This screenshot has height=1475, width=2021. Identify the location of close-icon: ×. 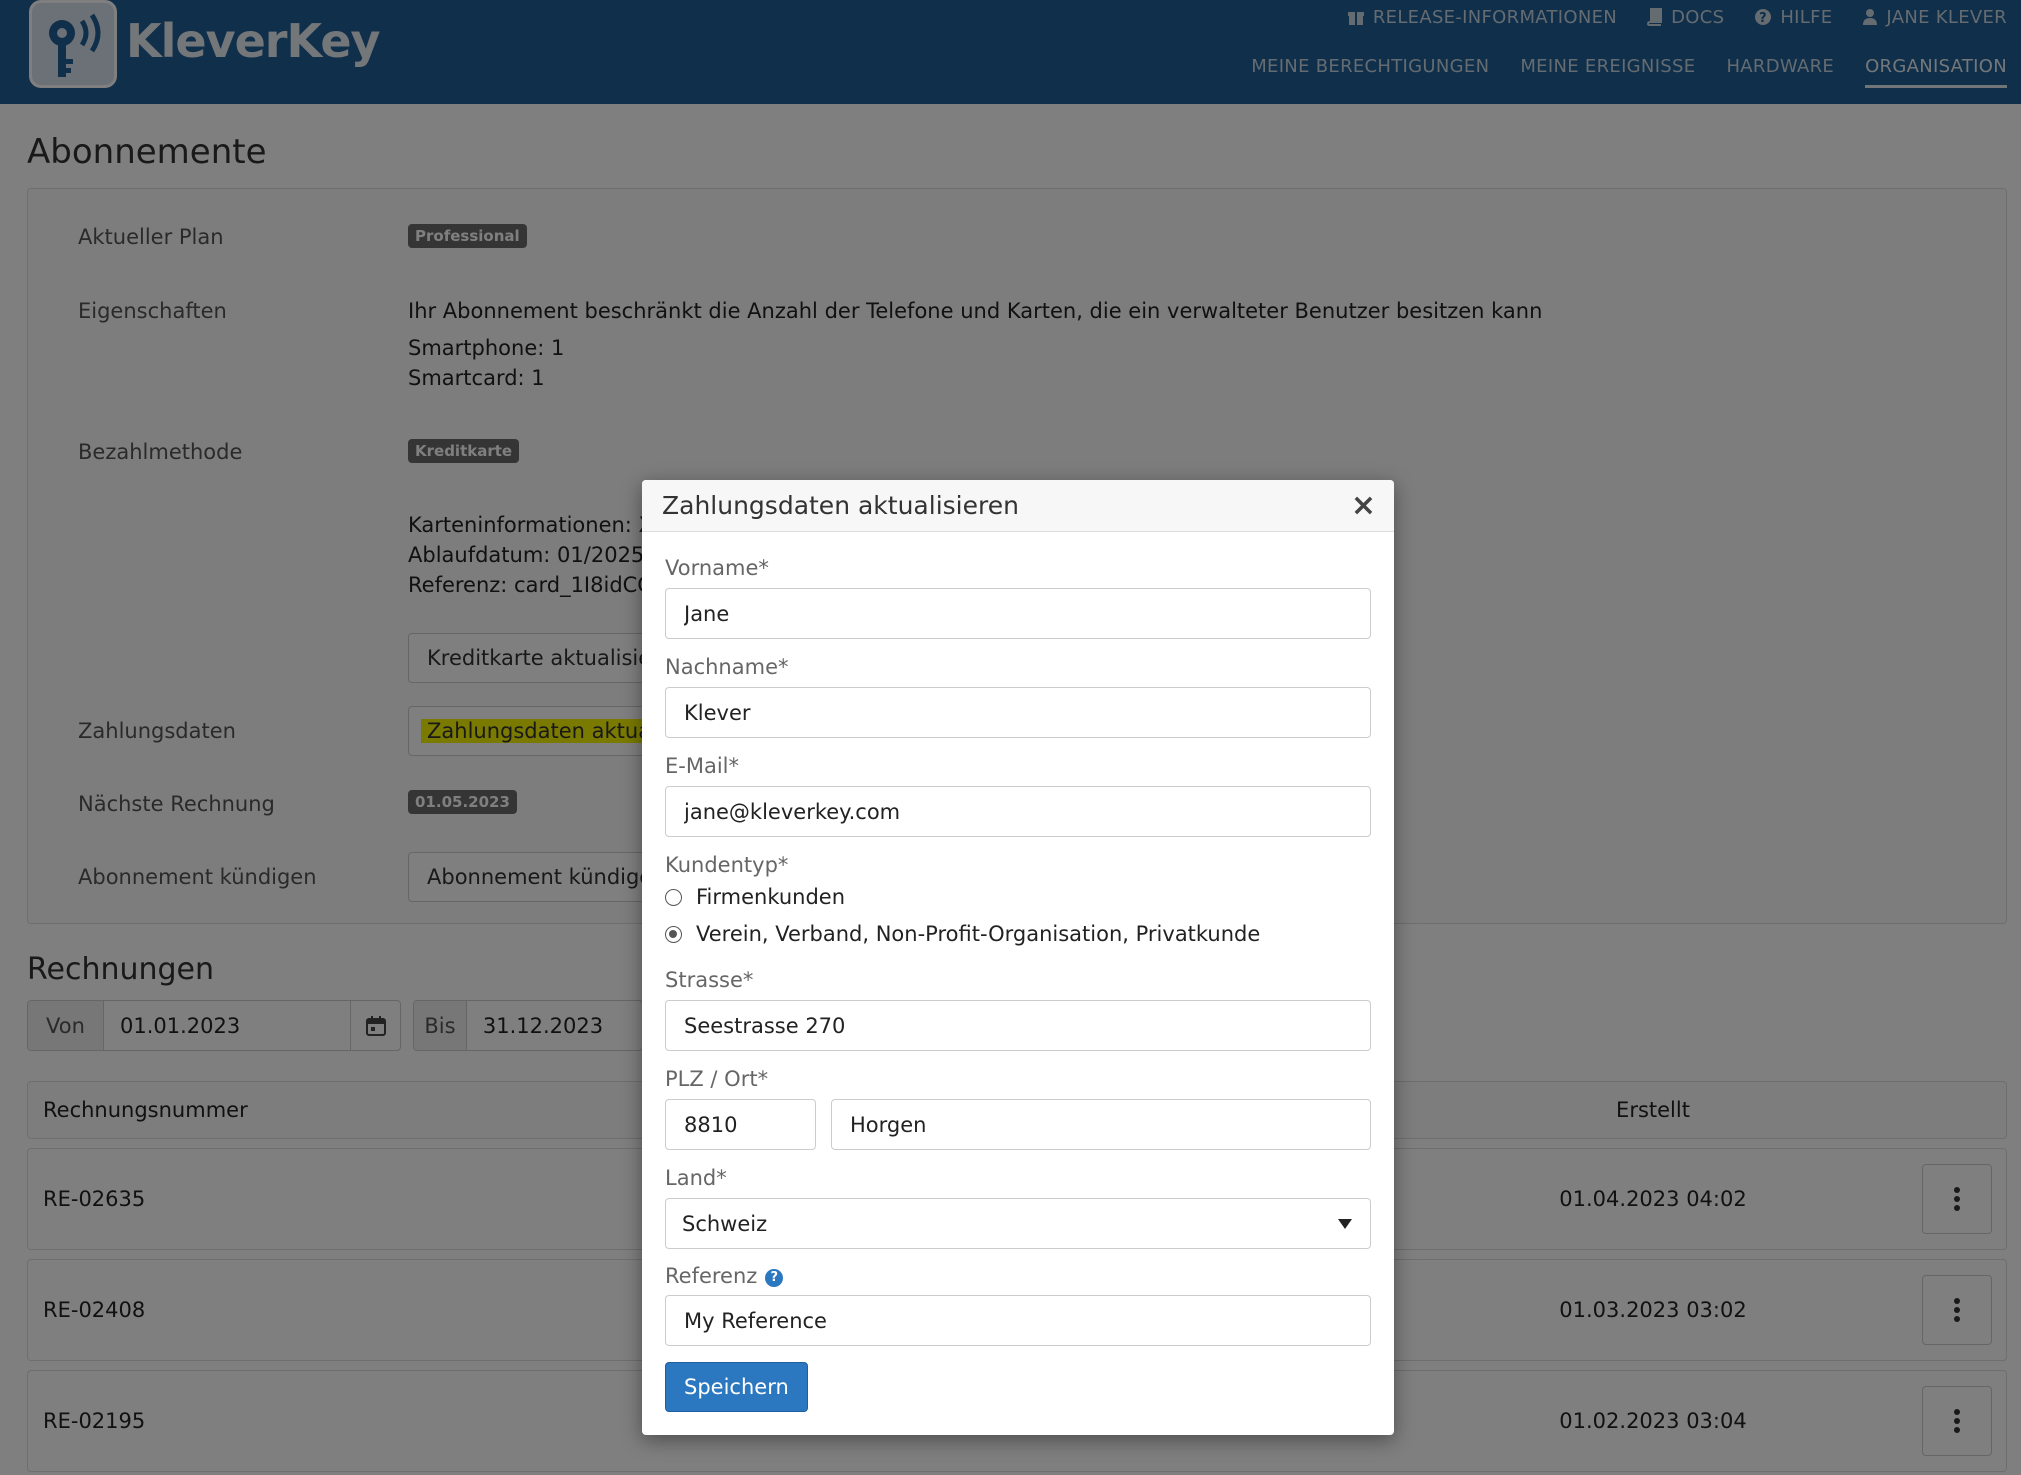
(1363, 505).